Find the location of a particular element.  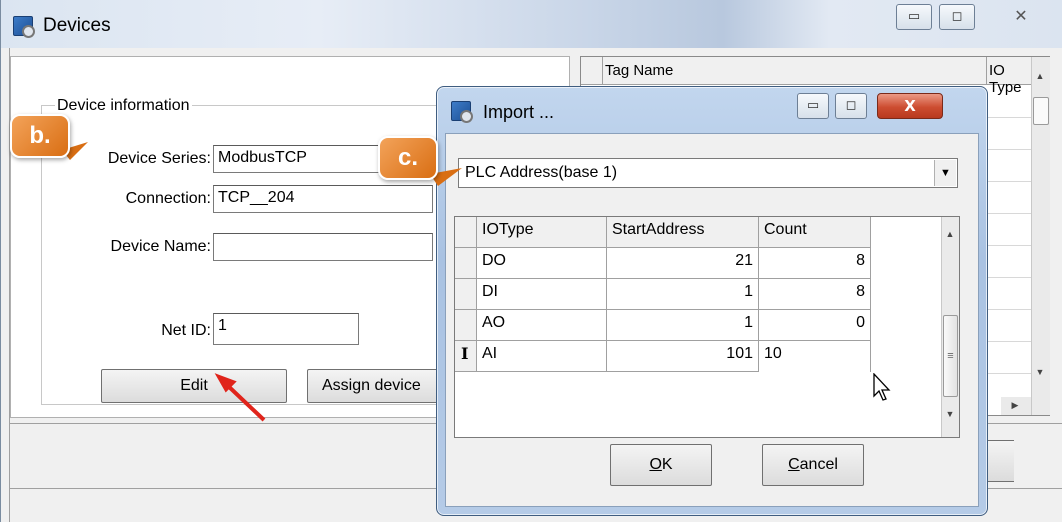

tag-grid-header: Tag Name IO Type is located at coordinates (806, 76).